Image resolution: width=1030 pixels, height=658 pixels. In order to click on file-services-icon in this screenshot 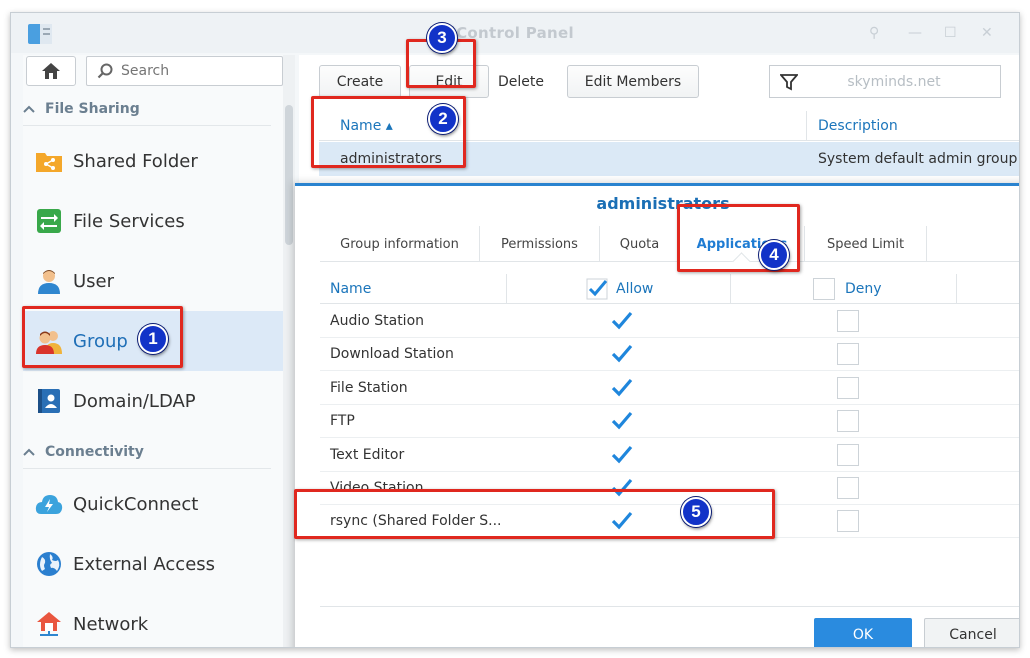, I will do `click(49, 221)`.